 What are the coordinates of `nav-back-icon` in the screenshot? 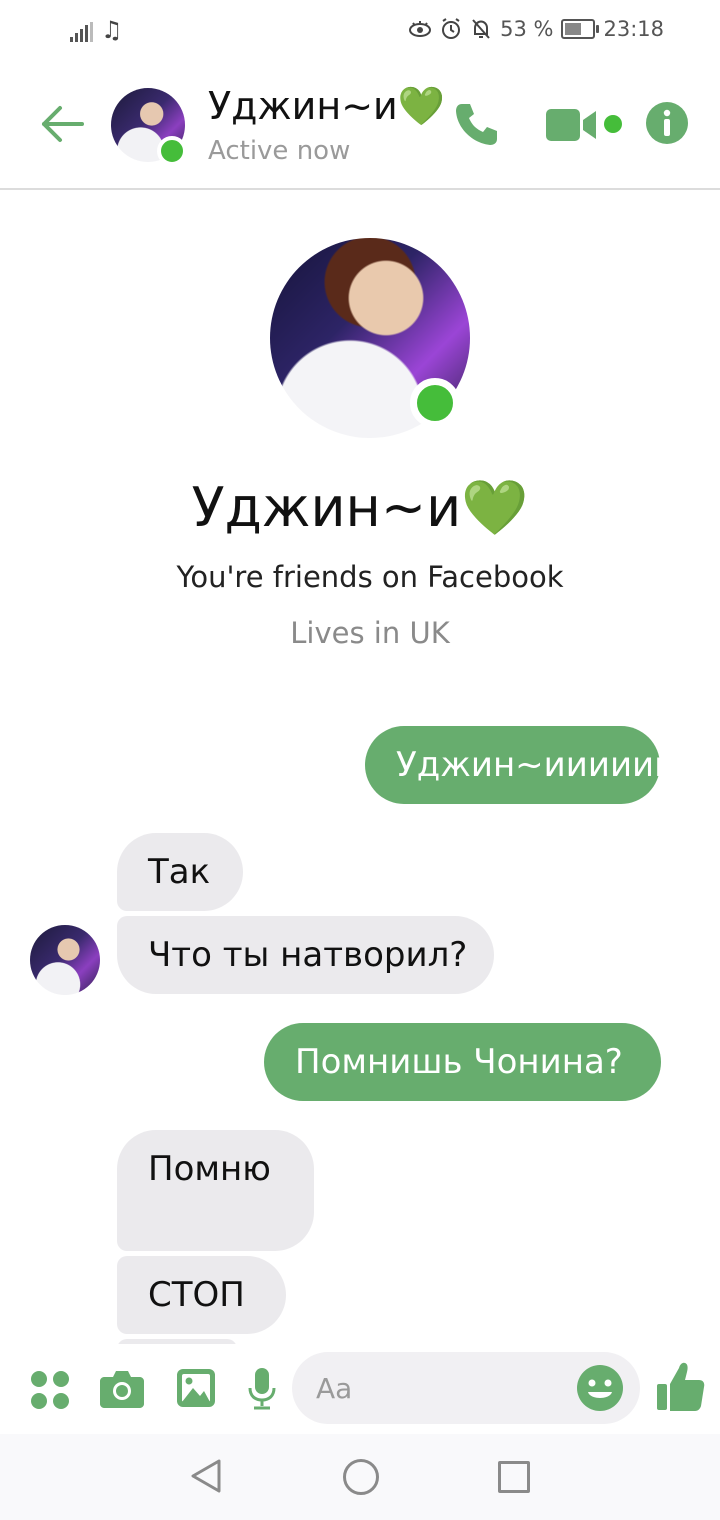 It's located at (206, 1476).